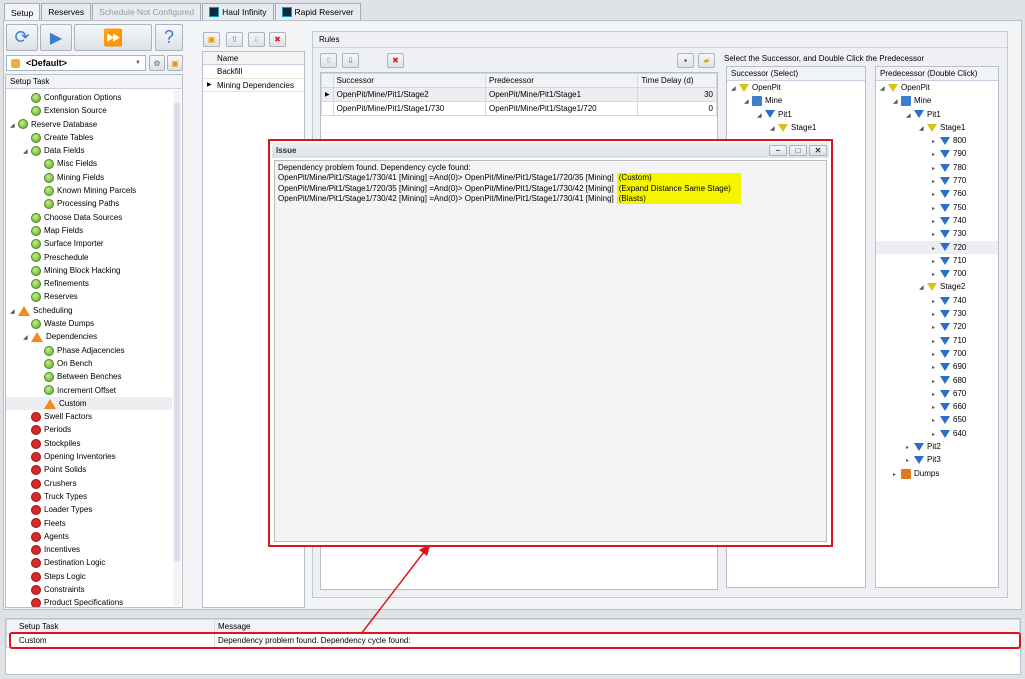  I want to click on rule-delete-button: ✖, so click(395, 60).